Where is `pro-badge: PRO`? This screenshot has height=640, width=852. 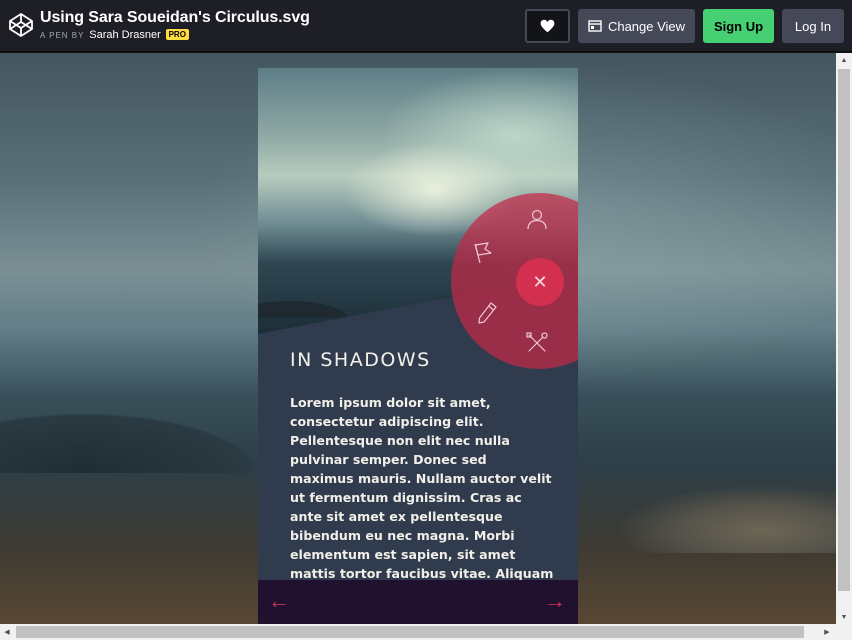
pro-badge: PRO is located at coordinates (177, 34).